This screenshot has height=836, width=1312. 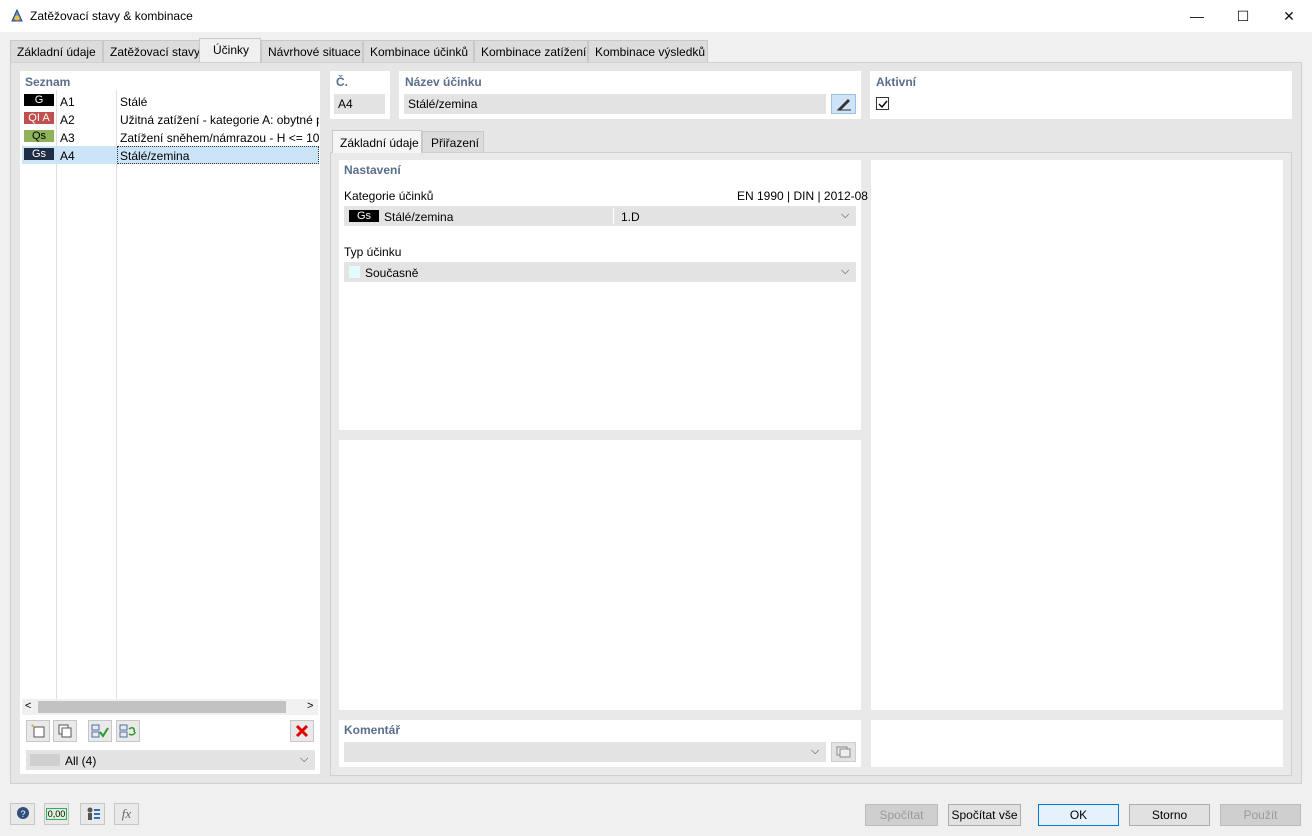 What do you see at coordinates (389, 196) in the screenshot?
I see `category-label: Kategorie účinků` at bounding box center [389, 196].